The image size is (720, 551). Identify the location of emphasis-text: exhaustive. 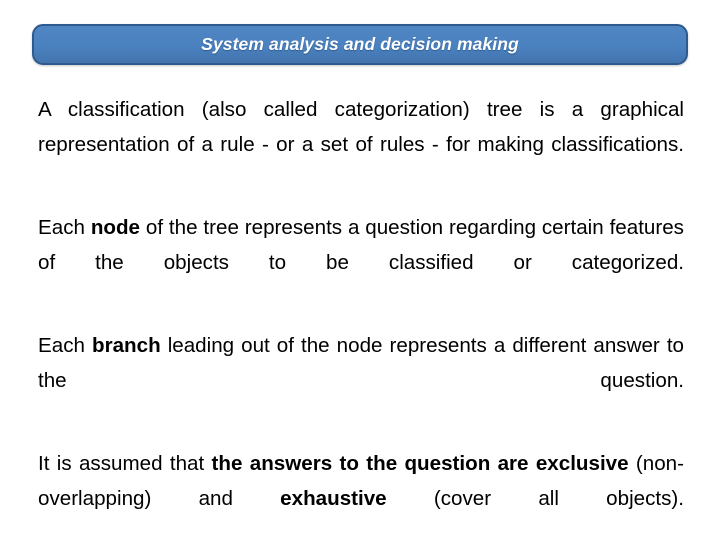
(333, 498).